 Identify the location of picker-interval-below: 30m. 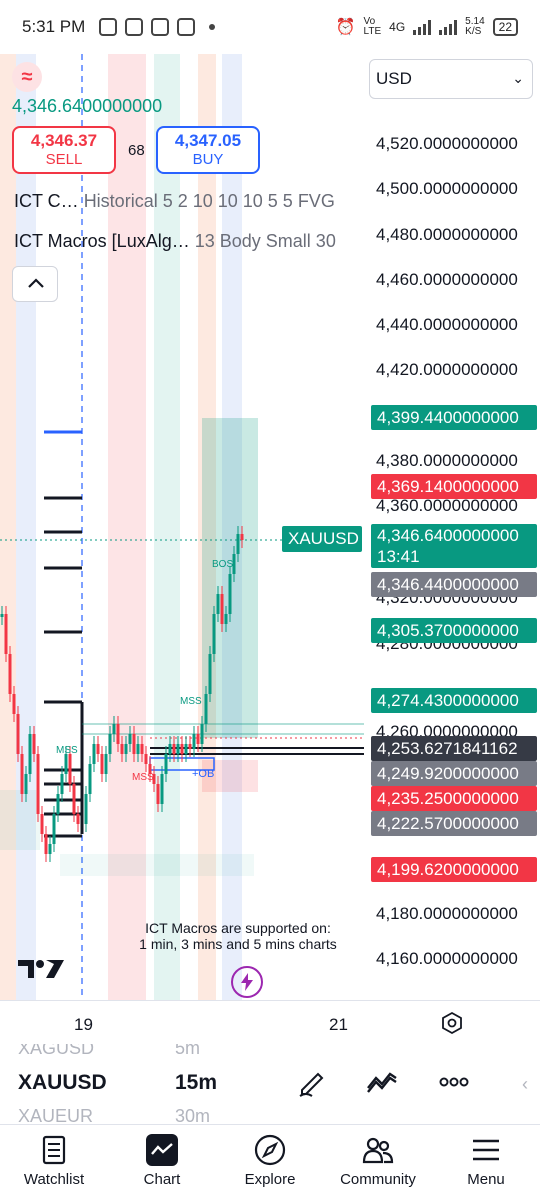
(192, 1115).